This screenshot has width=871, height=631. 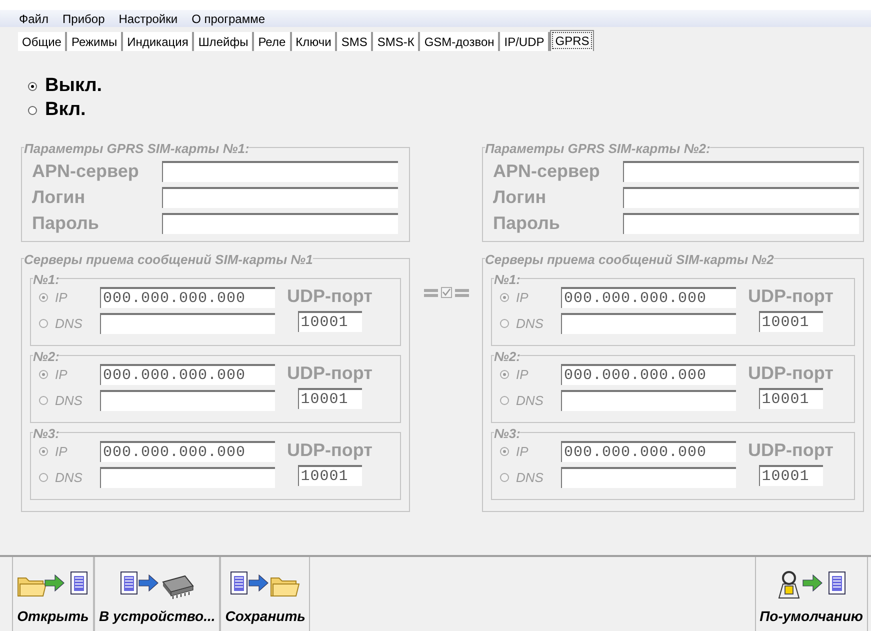 What do you see at coordinates (525, 41) in the screenshot?
I see `tab: IP/UDP` at bounding box center [525, 41].